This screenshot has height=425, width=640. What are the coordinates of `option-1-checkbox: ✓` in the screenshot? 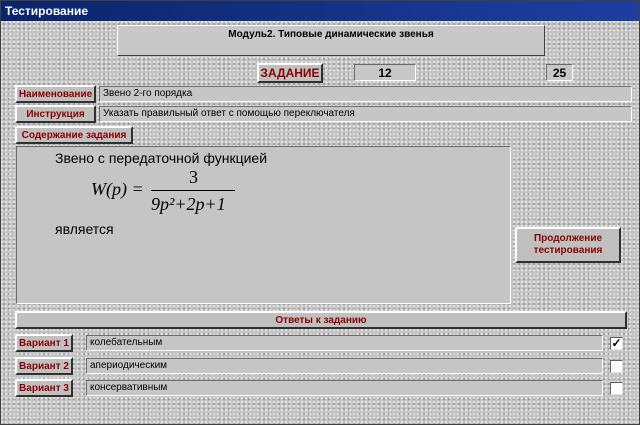 It's located at (616, 343).